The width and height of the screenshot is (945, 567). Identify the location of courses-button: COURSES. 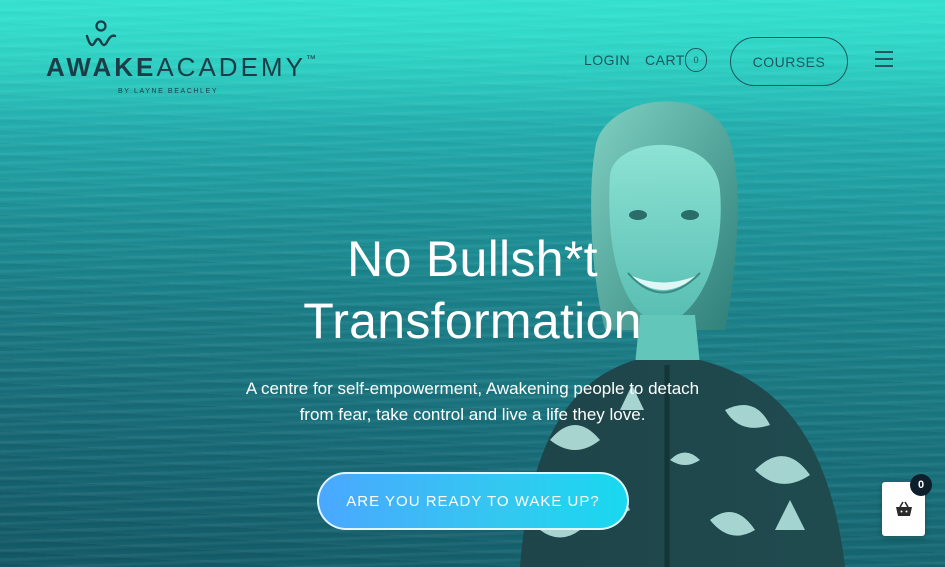
(789, 61).